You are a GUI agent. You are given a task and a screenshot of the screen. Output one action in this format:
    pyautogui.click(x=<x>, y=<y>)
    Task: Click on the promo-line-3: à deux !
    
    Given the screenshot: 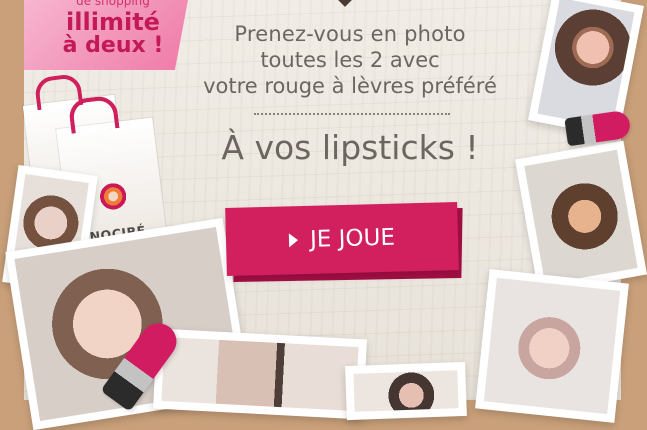 What is the action you would take?
    pyautogui.click(x=113, y=45)
    